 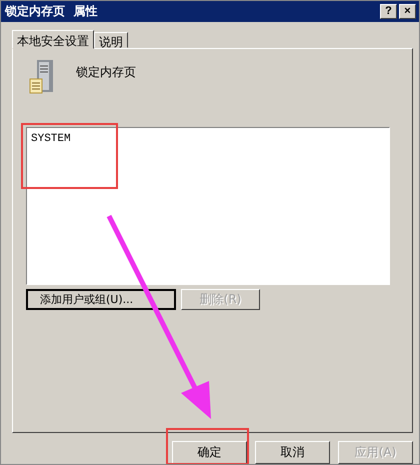 What do you see at coordinates (388, 11) in the screenshot?
I see `help-button: ?` at bounding box center [388, 11].